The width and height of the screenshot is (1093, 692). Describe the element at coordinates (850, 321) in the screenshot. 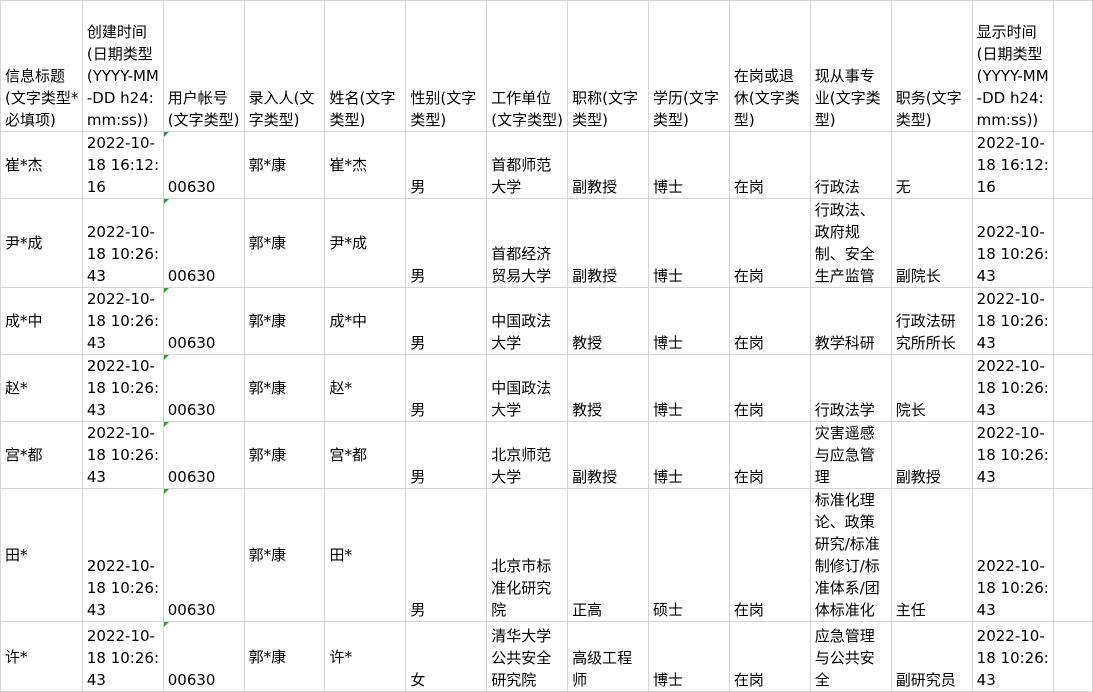

I see `table-cell: 教学科研` at that location.